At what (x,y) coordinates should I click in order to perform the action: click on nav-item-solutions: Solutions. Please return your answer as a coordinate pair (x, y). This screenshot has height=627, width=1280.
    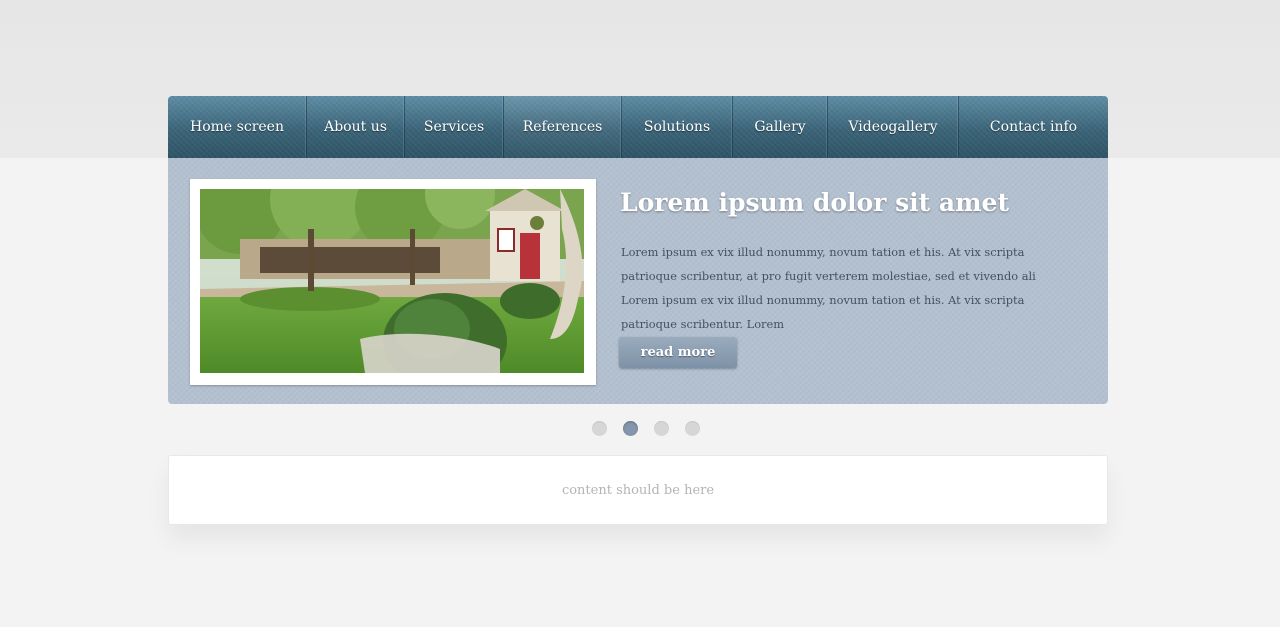
    Looking at the image, I should click on (677, 127).